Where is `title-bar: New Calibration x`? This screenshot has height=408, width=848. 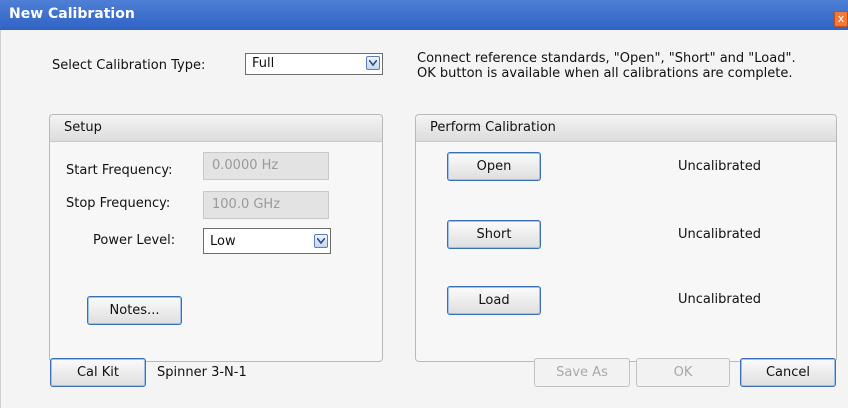 title-bar: New Calibration x is located at coordinates (424, 15).